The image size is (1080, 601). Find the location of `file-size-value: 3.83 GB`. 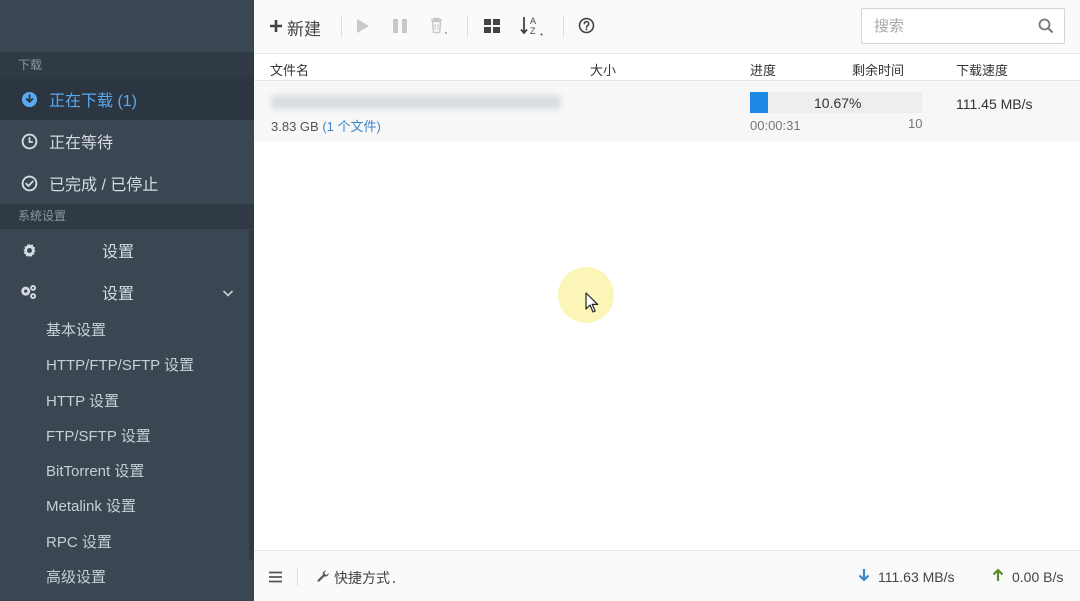

file-size-value: 3.83 GB is located at coordinates (295, 126).